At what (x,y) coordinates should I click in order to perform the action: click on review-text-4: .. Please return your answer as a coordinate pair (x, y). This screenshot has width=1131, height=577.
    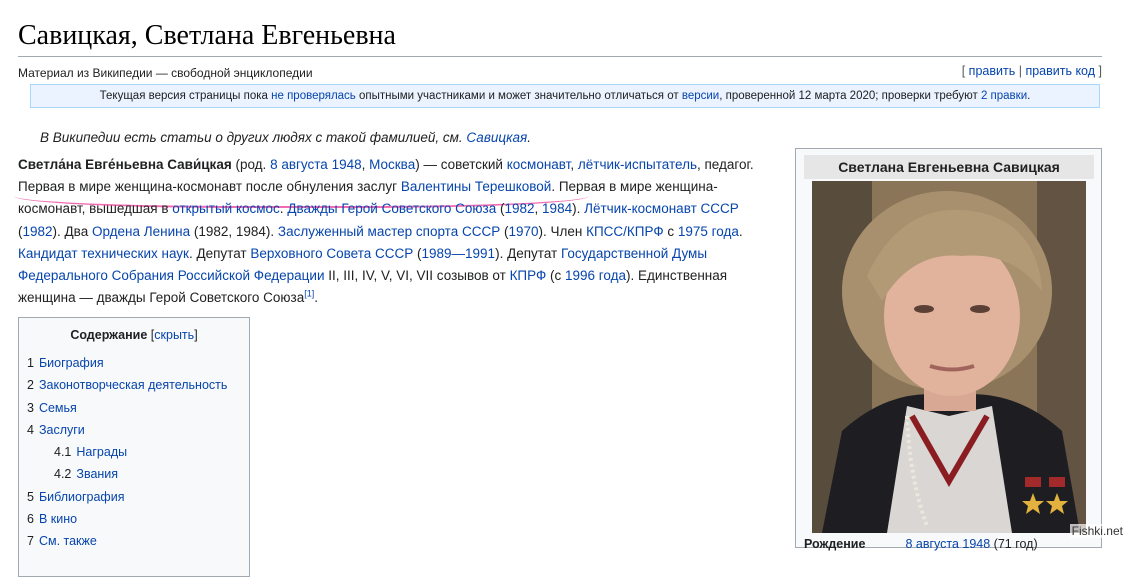
    Looking at the image, I should click on (1029, 96).